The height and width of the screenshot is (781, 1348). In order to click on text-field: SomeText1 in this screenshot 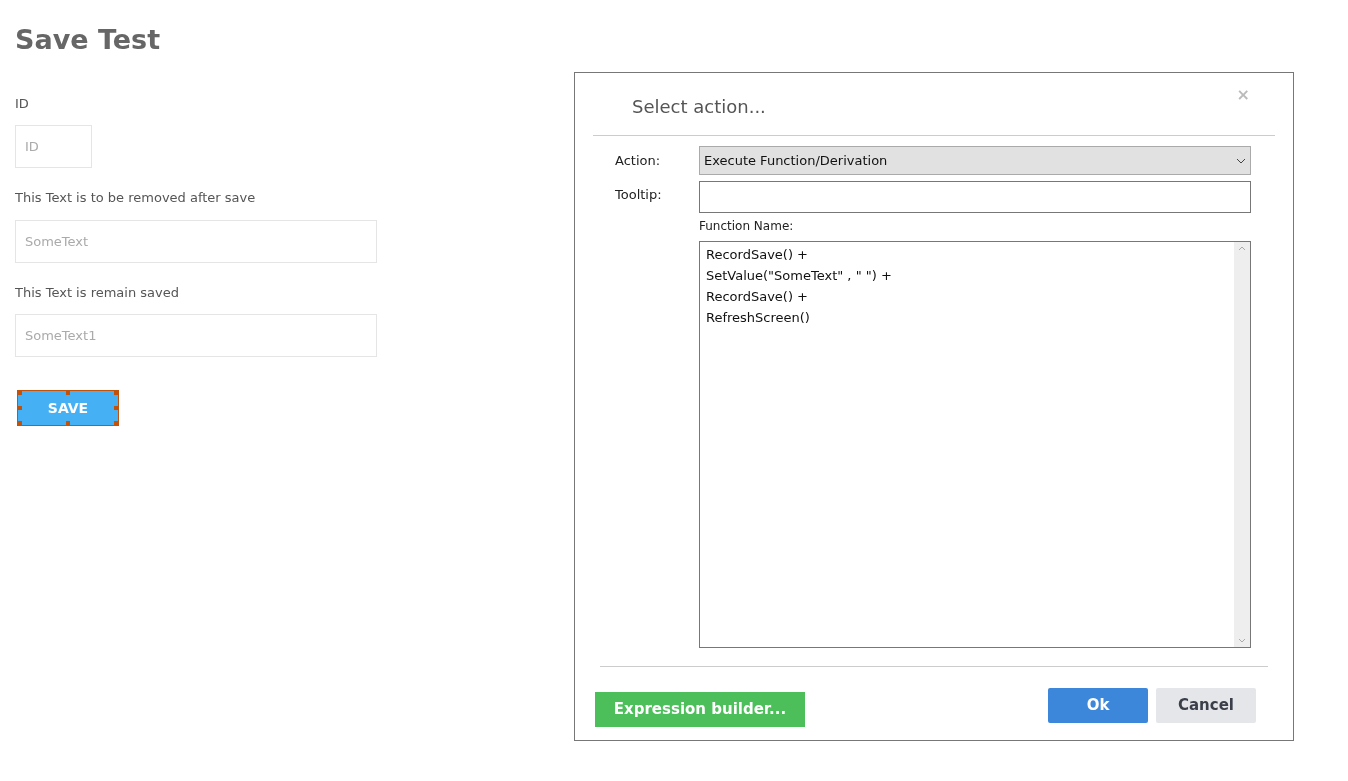, I will do `click(196, 335)`.